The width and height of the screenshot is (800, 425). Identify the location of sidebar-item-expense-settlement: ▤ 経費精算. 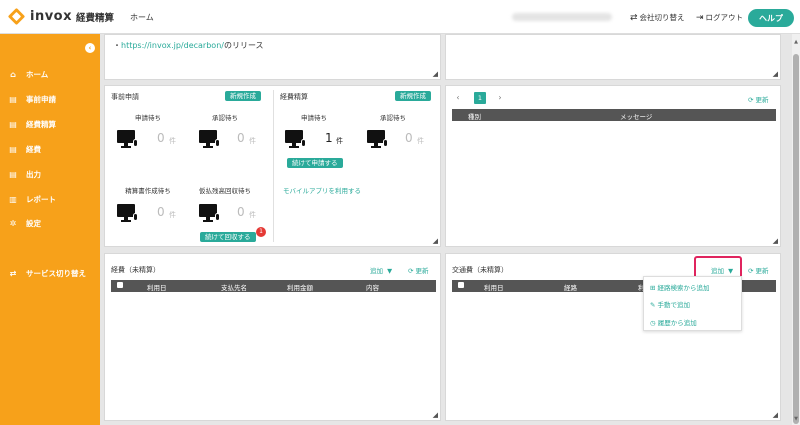
(32, 124).